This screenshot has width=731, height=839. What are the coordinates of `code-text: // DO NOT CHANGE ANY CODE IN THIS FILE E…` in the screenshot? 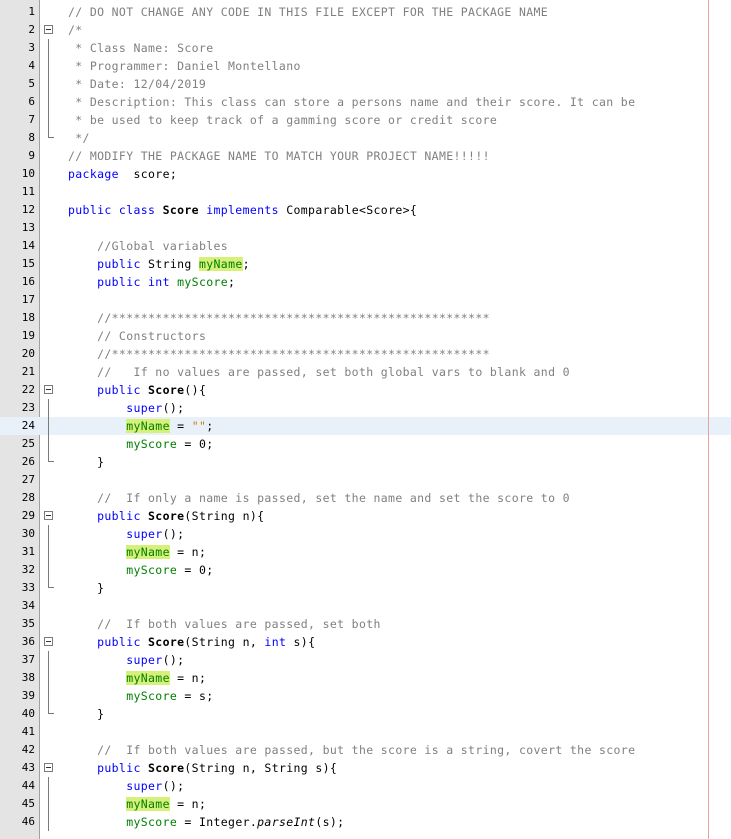 It's located at (308, 12).